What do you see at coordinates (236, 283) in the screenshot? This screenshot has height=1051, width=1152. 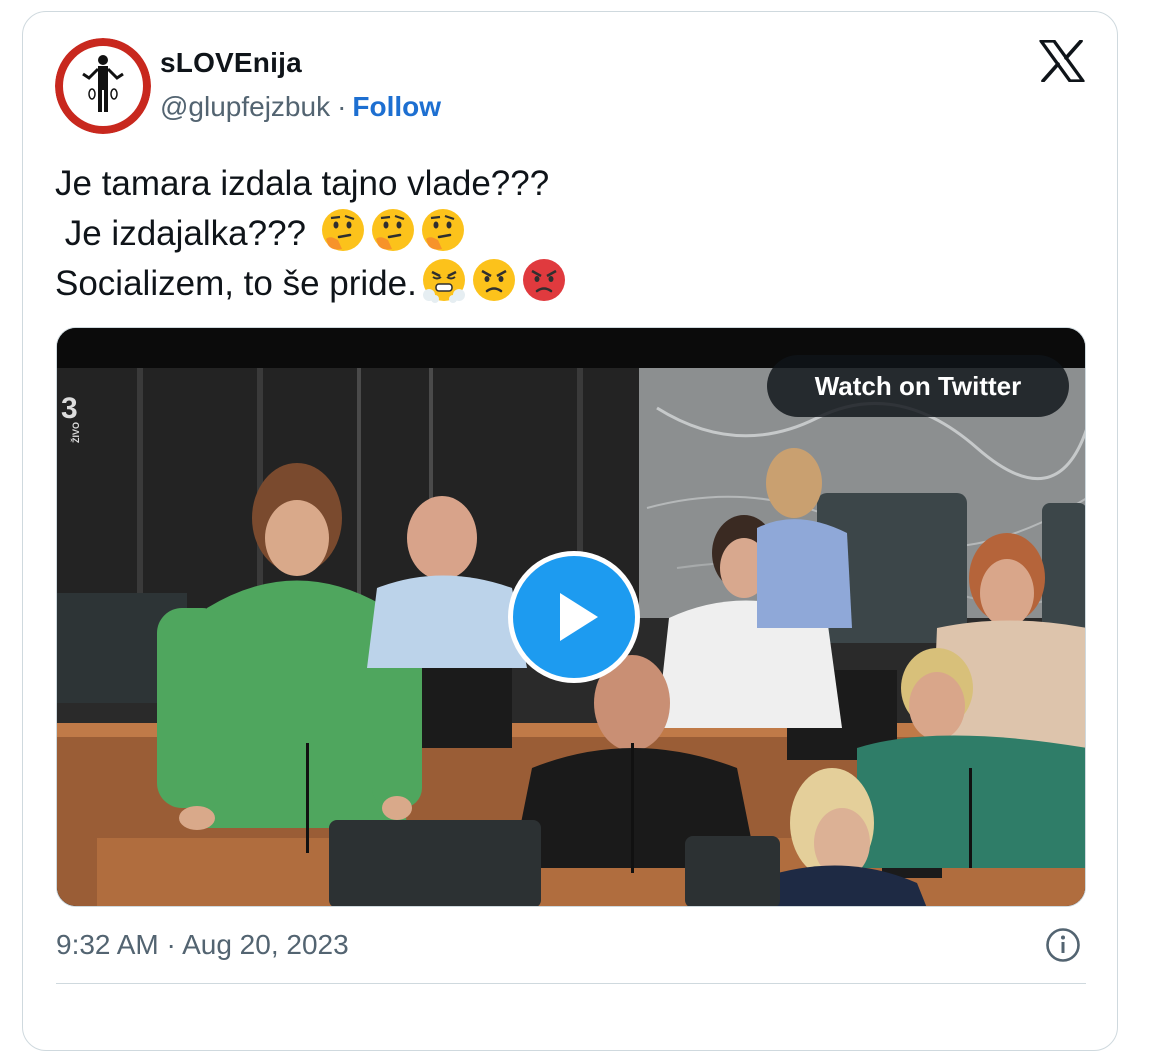 I see `tweet-line-3: Socializem, to še pride.` at bounding box center [236, 283].